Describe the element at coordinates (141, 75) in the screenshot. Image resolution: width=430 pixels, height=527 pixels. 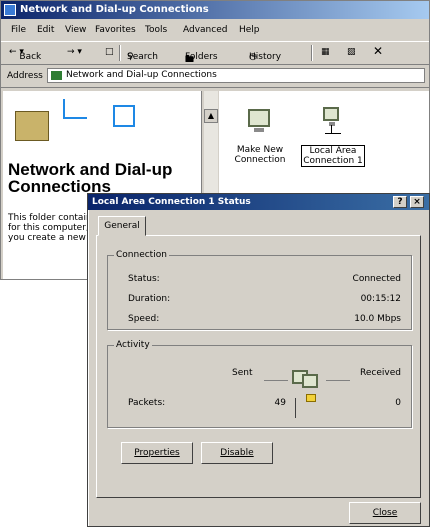
I see `address-value: Network and Dial-up Connections` at that location.